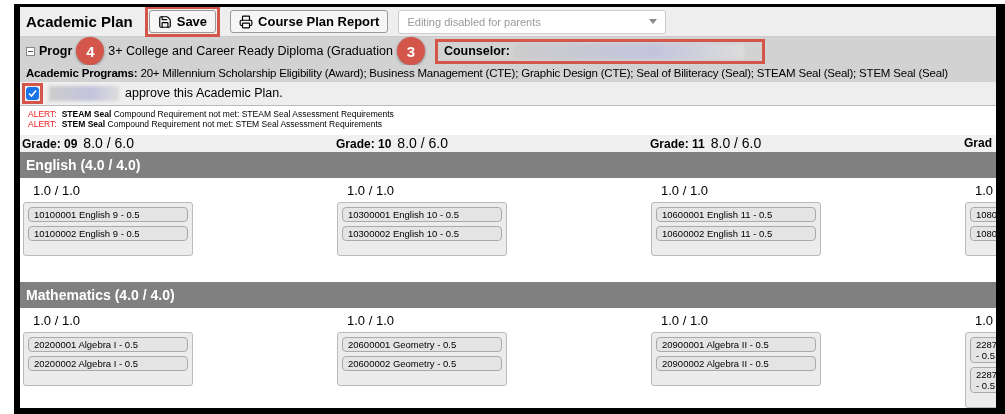 The width and height of the screenshot is (1005, 414). What do you see at coordinates (736, 233) in the screenshot?
I see `course-chip: 10600002 English 11 - 0.5` at bounding box center [736, 233].